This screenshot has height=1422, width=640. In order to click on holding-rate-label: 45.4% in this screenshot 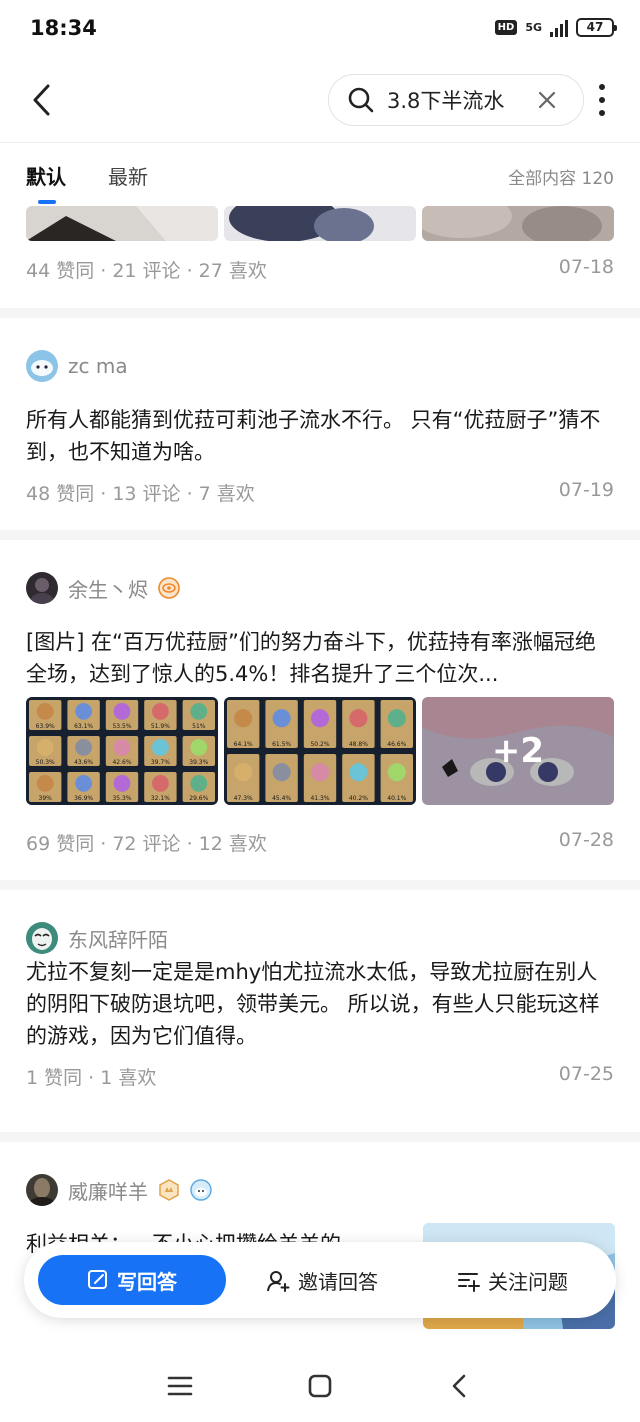, I will do `click(281, 798)`.